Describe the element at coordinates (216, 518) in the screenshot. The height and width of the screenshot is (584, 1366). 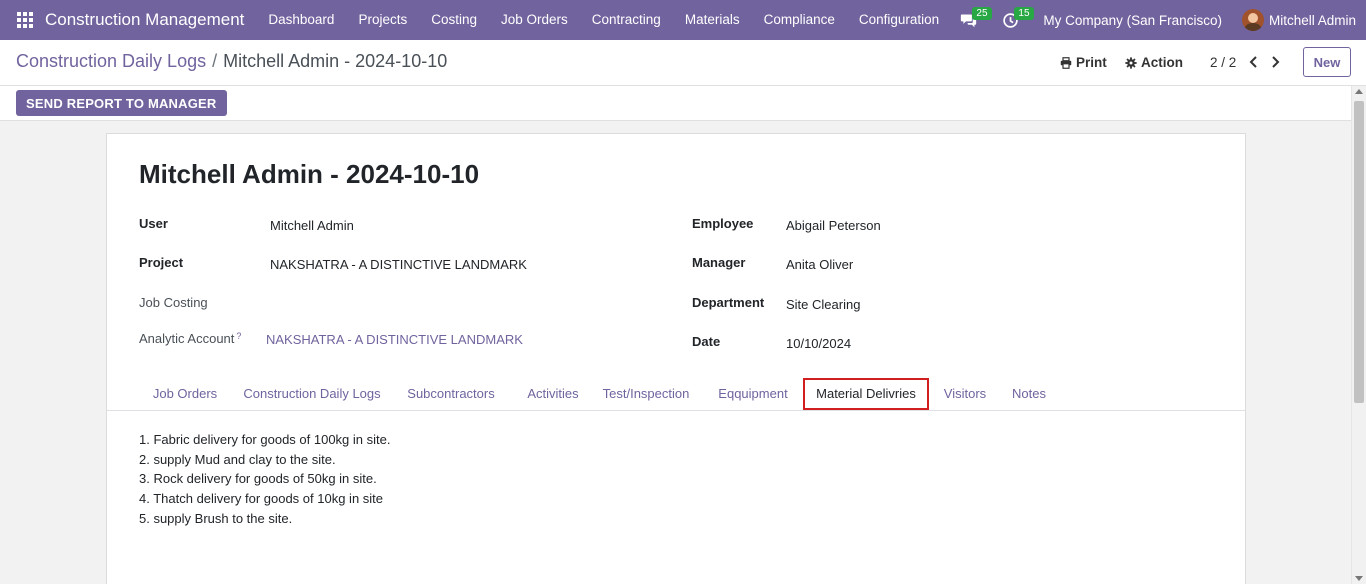
I see `list-item: 5. supply Brush to the site.` at that location.